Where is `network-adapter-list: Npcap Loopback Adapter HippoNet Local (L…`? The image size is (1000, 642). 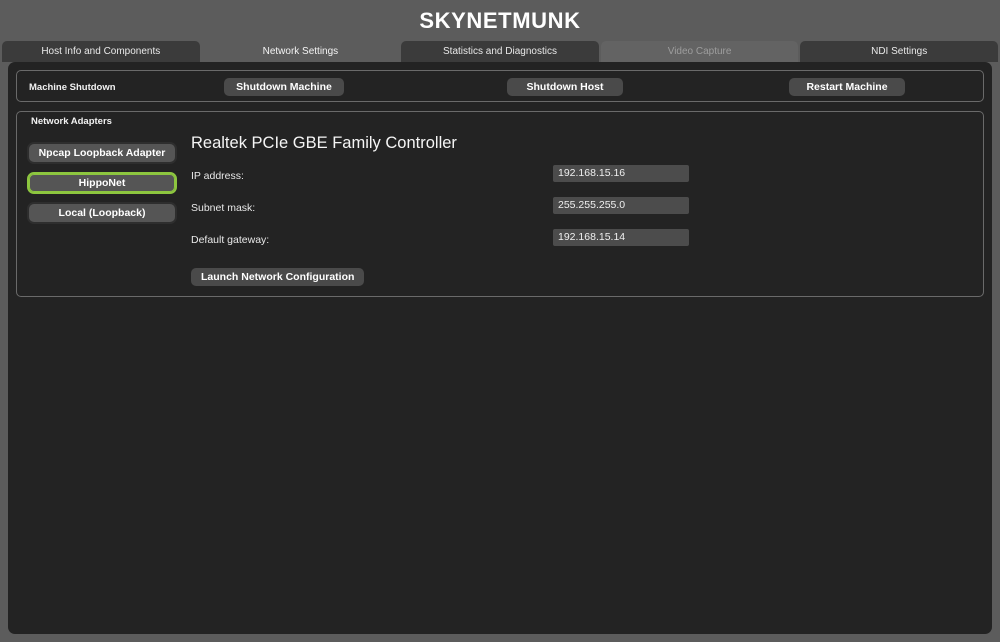
network-adapter-list: Npcap Loopback Adapter HippoNet Local (L… is located at coordinates (102, 207).